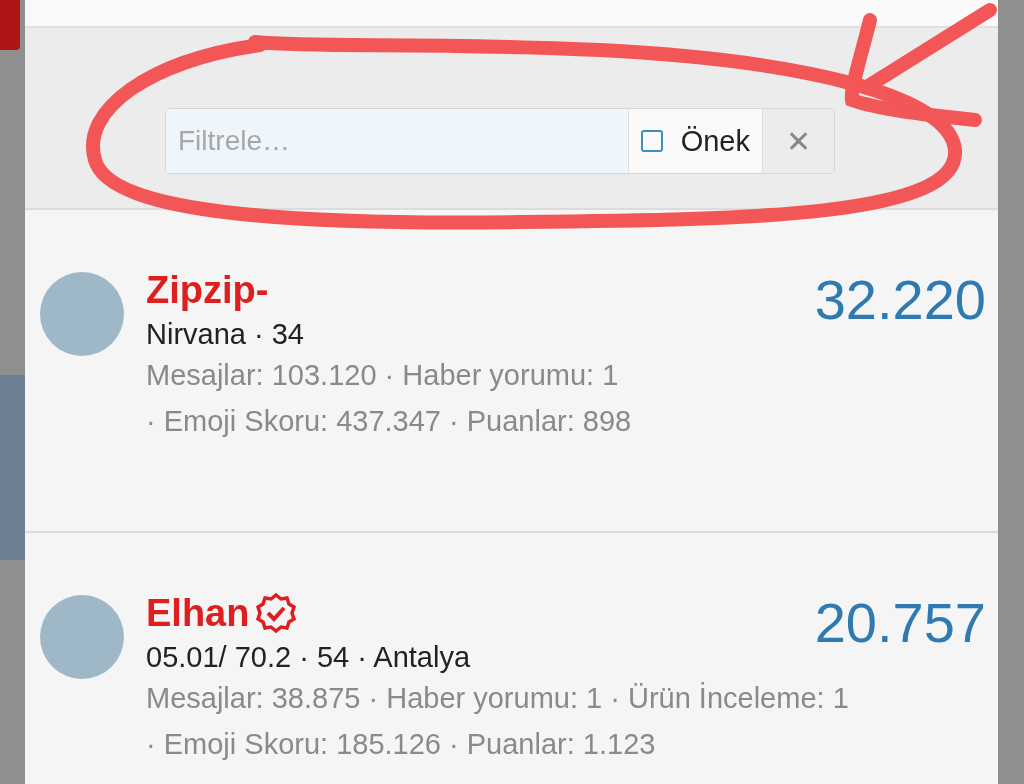 This screenshot has width=1024, height=784. Describe the element at coordinates (900, 623) in the screenshot. I see `member-score: 20.757` at that location.